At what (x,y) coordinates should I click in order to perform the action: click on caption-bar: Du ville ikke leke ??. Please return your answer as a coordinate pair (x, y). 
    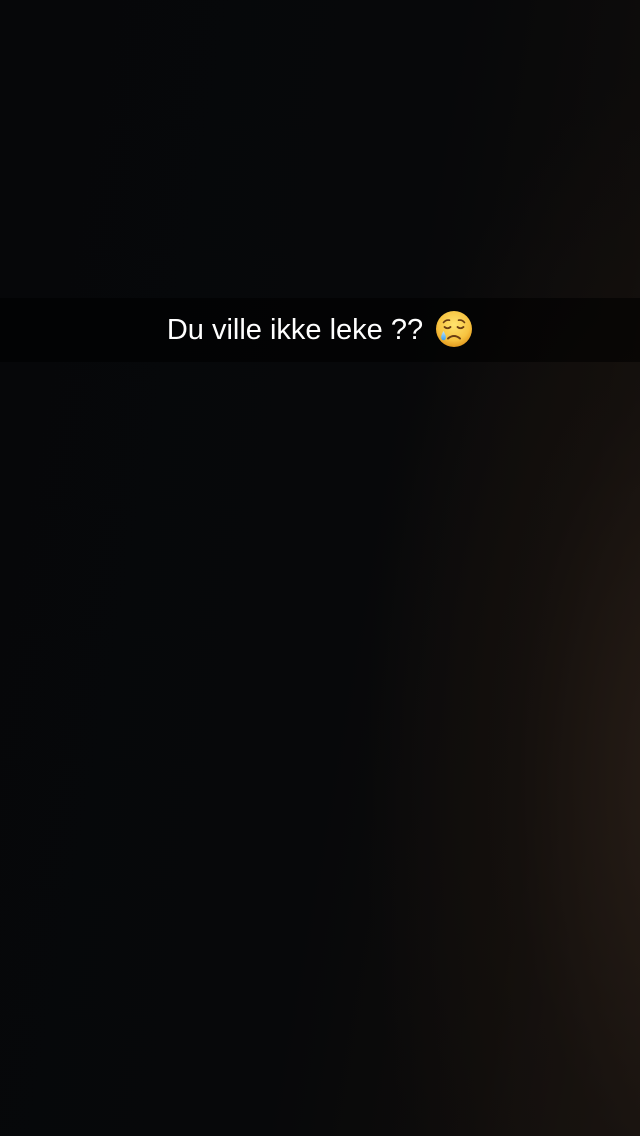
    Looking at the image, I should click on (320, 330).